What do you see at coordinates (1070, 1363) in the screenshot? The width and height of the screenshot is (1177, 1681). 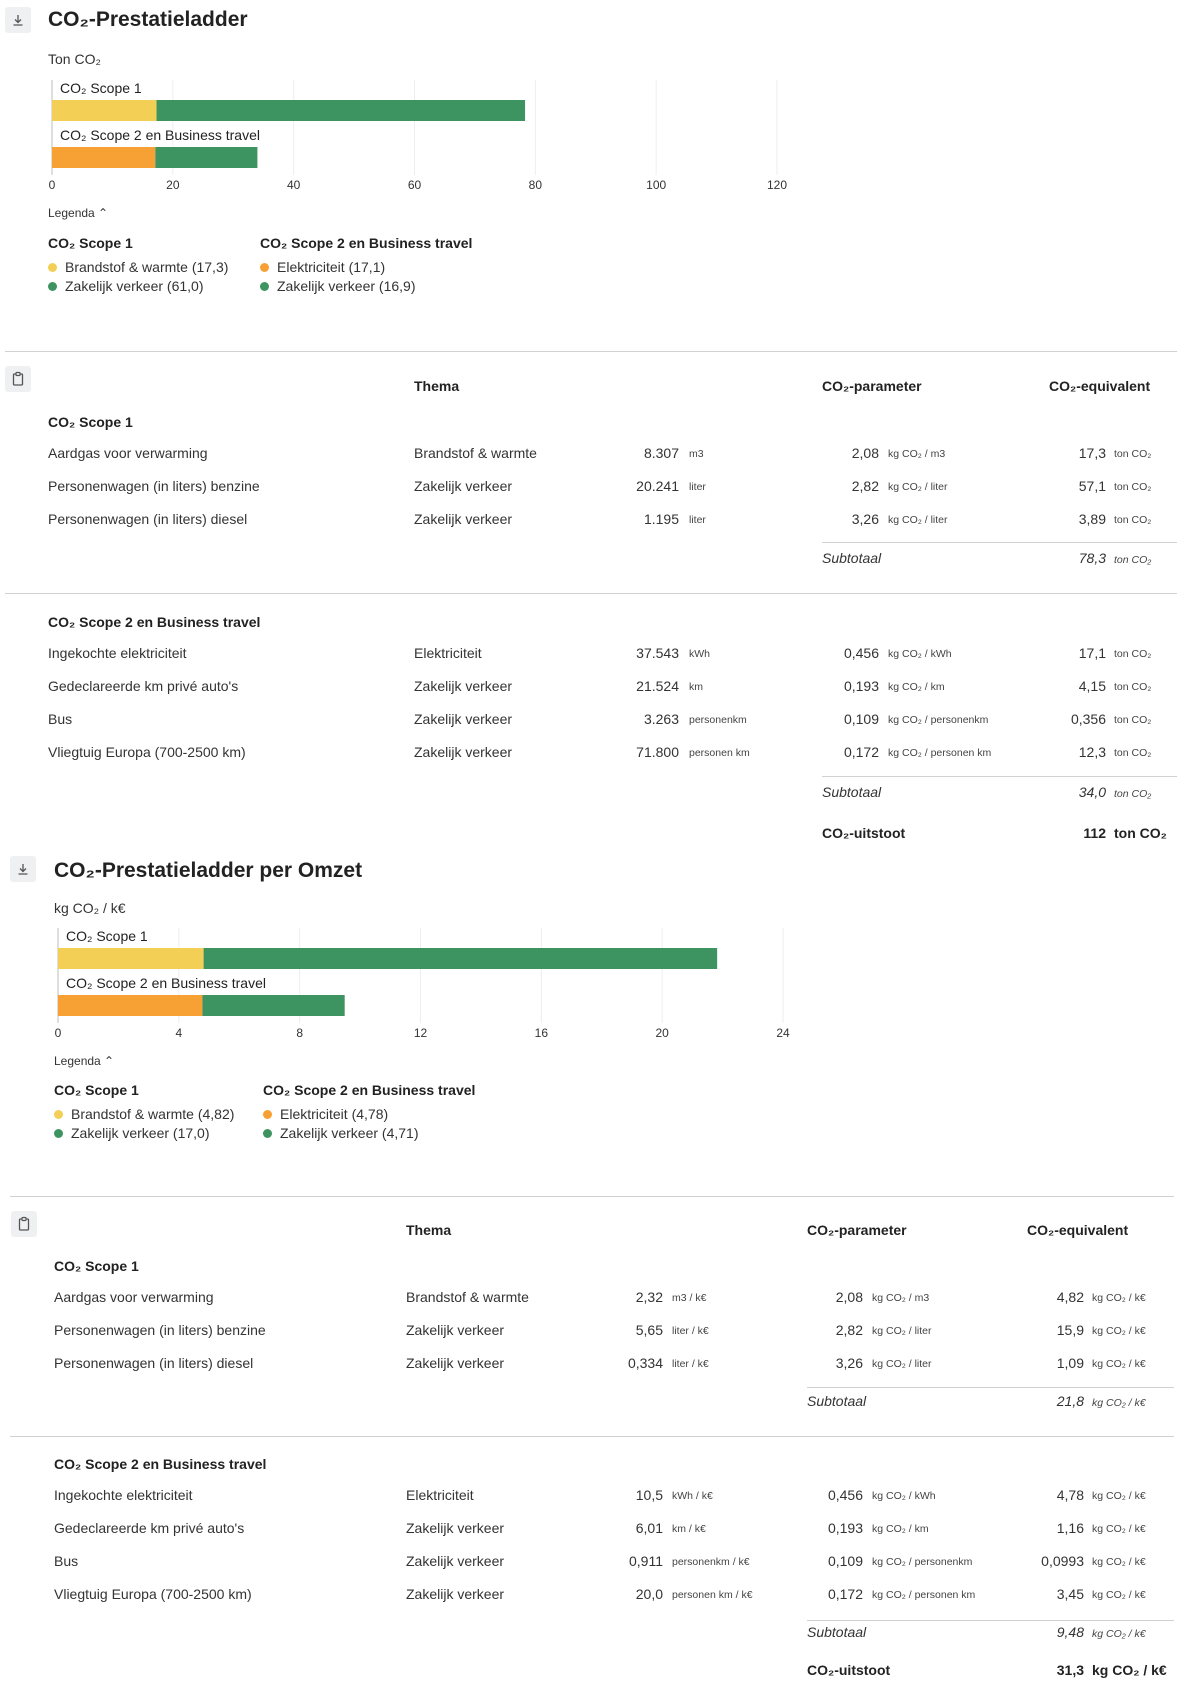 I see `row-equivalent: 1,09` at bounding box center [1070, 1363].